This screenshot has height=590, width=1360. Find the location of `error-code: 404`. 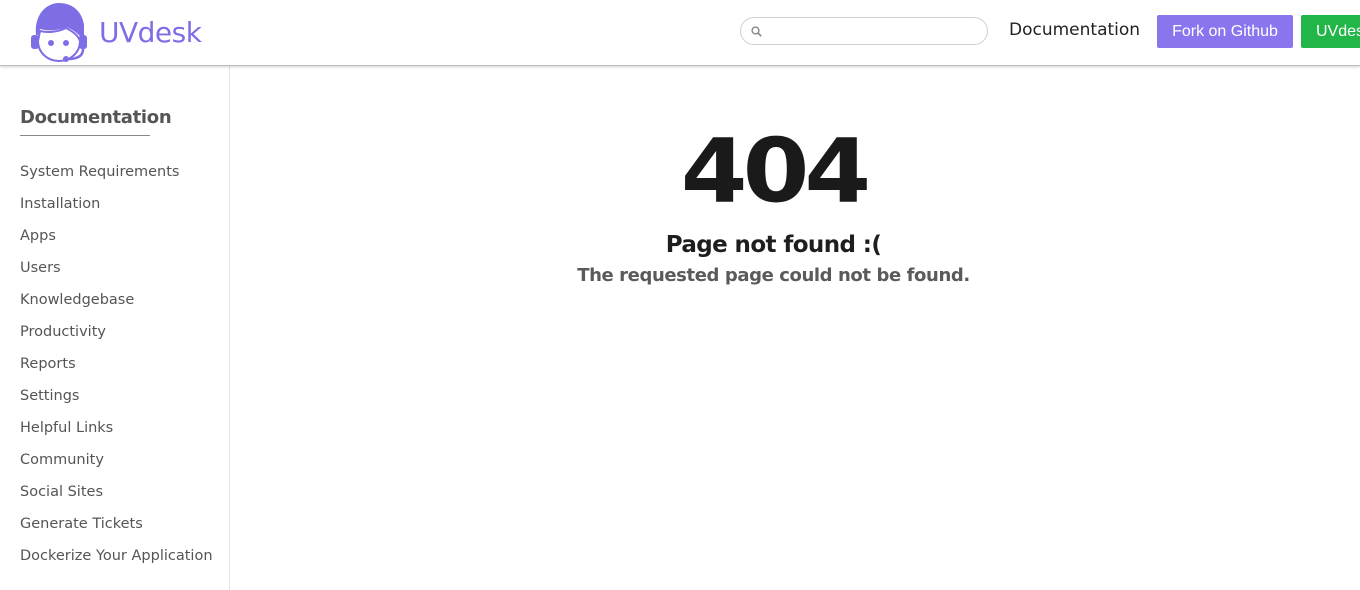

error-code: 404 is located at coordinates (775, 171).